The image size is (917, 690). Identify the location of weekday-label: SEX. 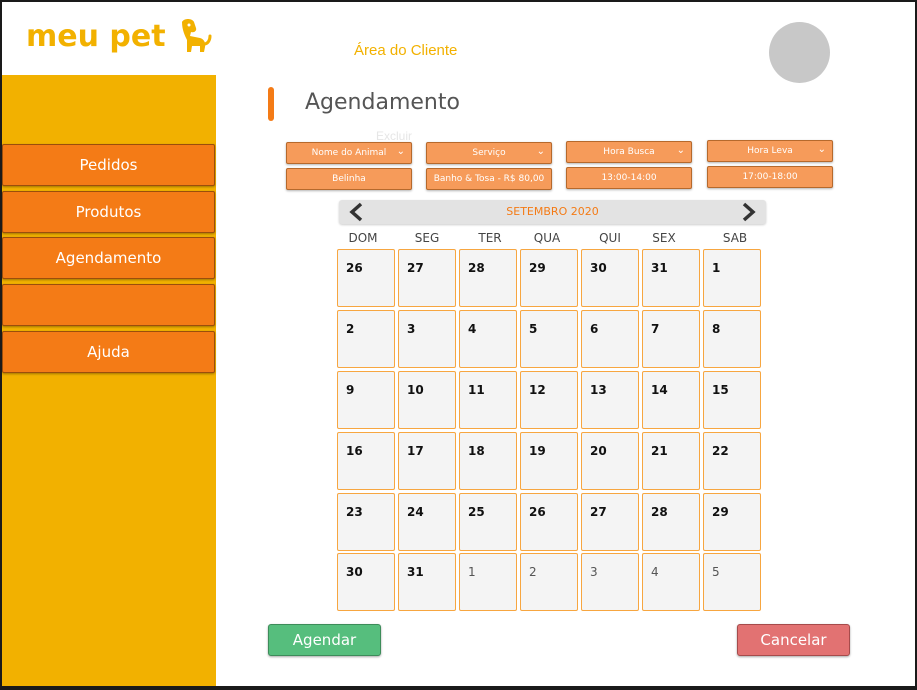
(664, 238).